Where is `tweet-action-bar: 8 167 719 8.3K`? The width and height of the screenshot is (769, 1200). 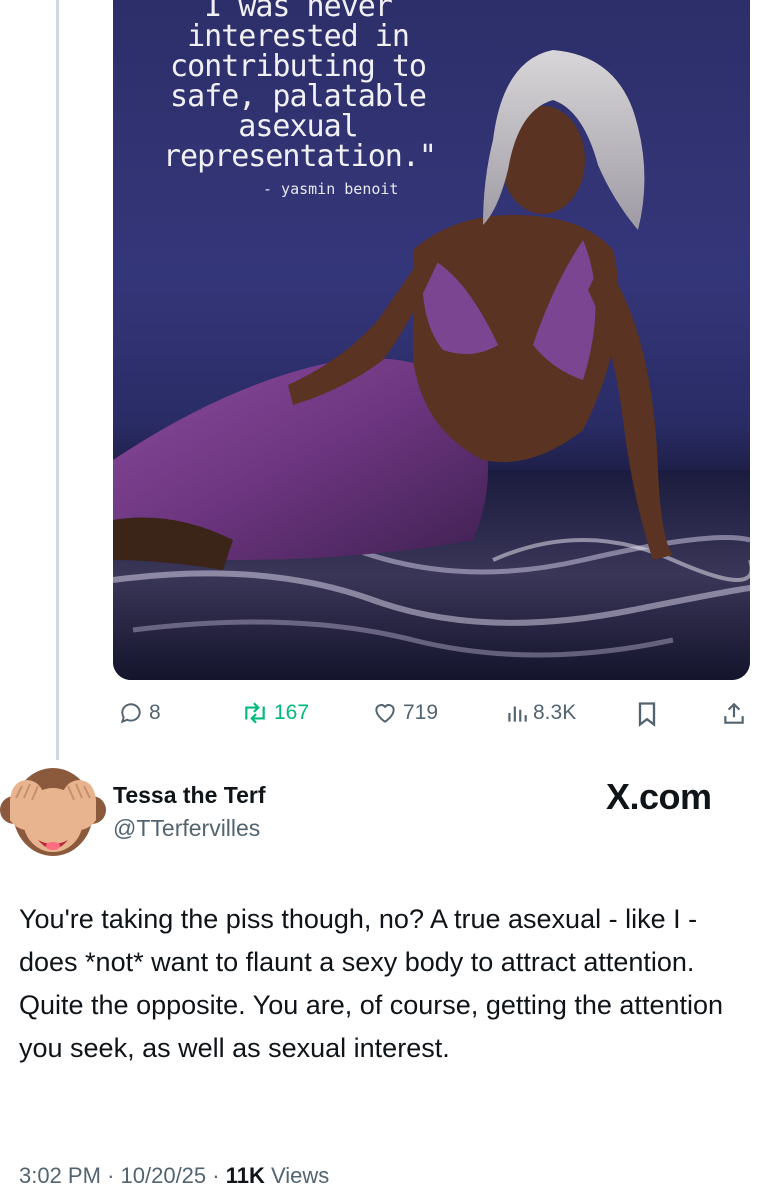 tweet-action-bar: 8 167 719 8.3K is located at coordinates (433, 716).